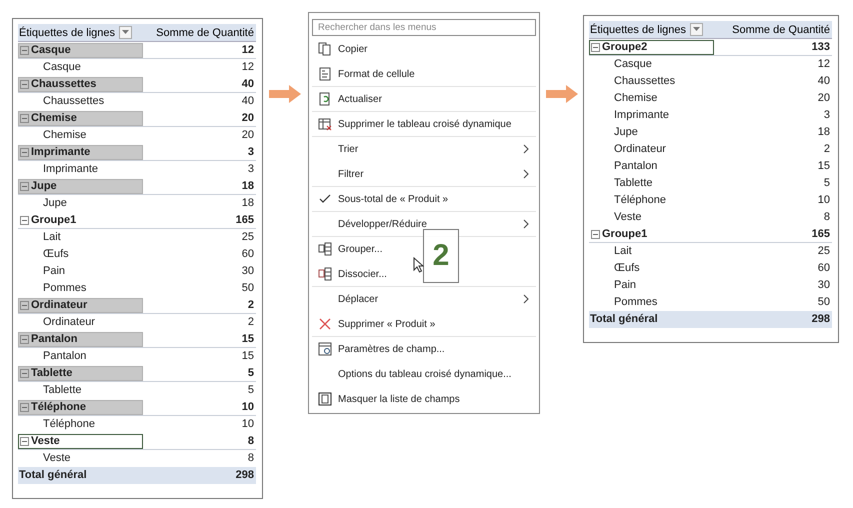 The height and width of the screenshot is (508, 853). Describe the element at coordinates (62, 67) in the screenshot. I see `table-cell-text: Casque` at that location.